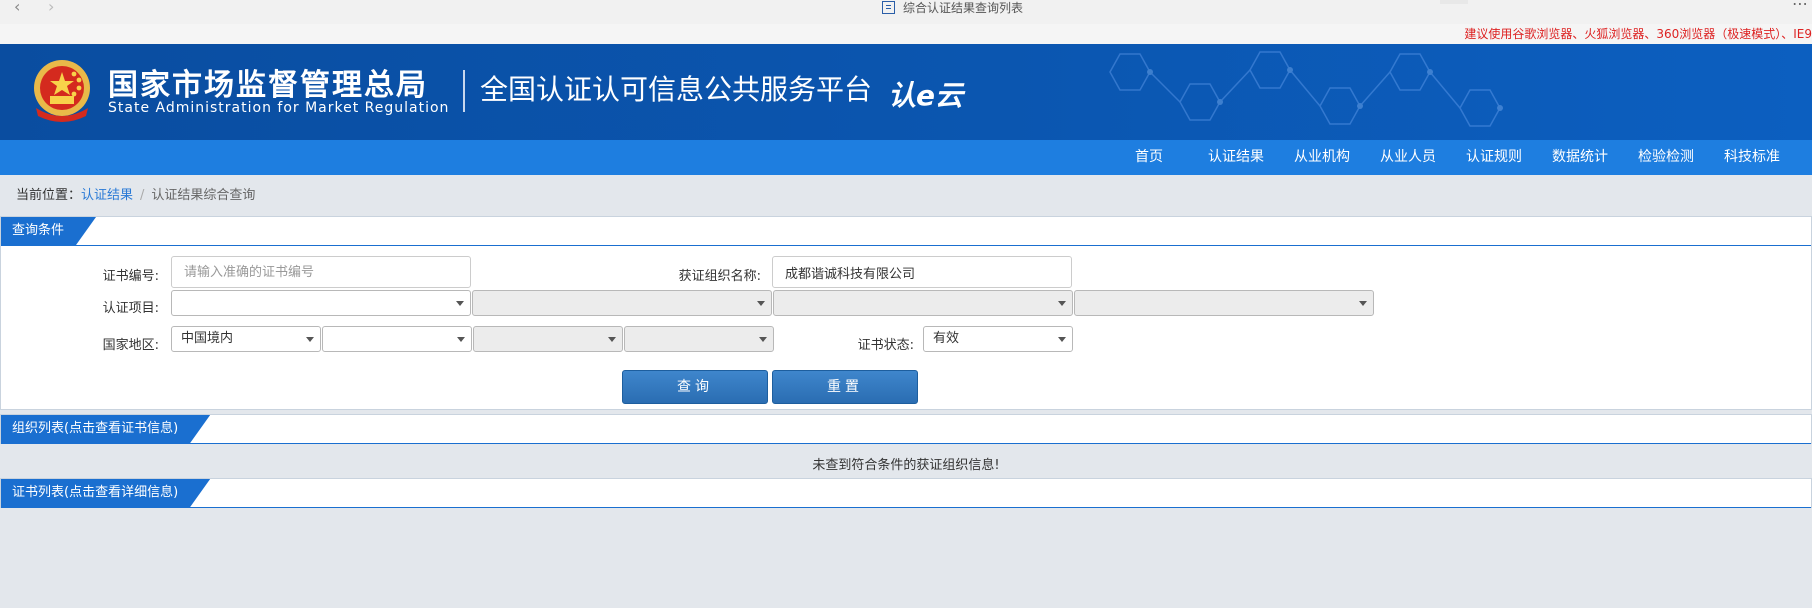  What do you see at coordinates (135, 193) in the screenshot?
I see `breadcrumb: 当前位置：认证结果 / 认证结果综合查询` at bounding box center [135, 193].